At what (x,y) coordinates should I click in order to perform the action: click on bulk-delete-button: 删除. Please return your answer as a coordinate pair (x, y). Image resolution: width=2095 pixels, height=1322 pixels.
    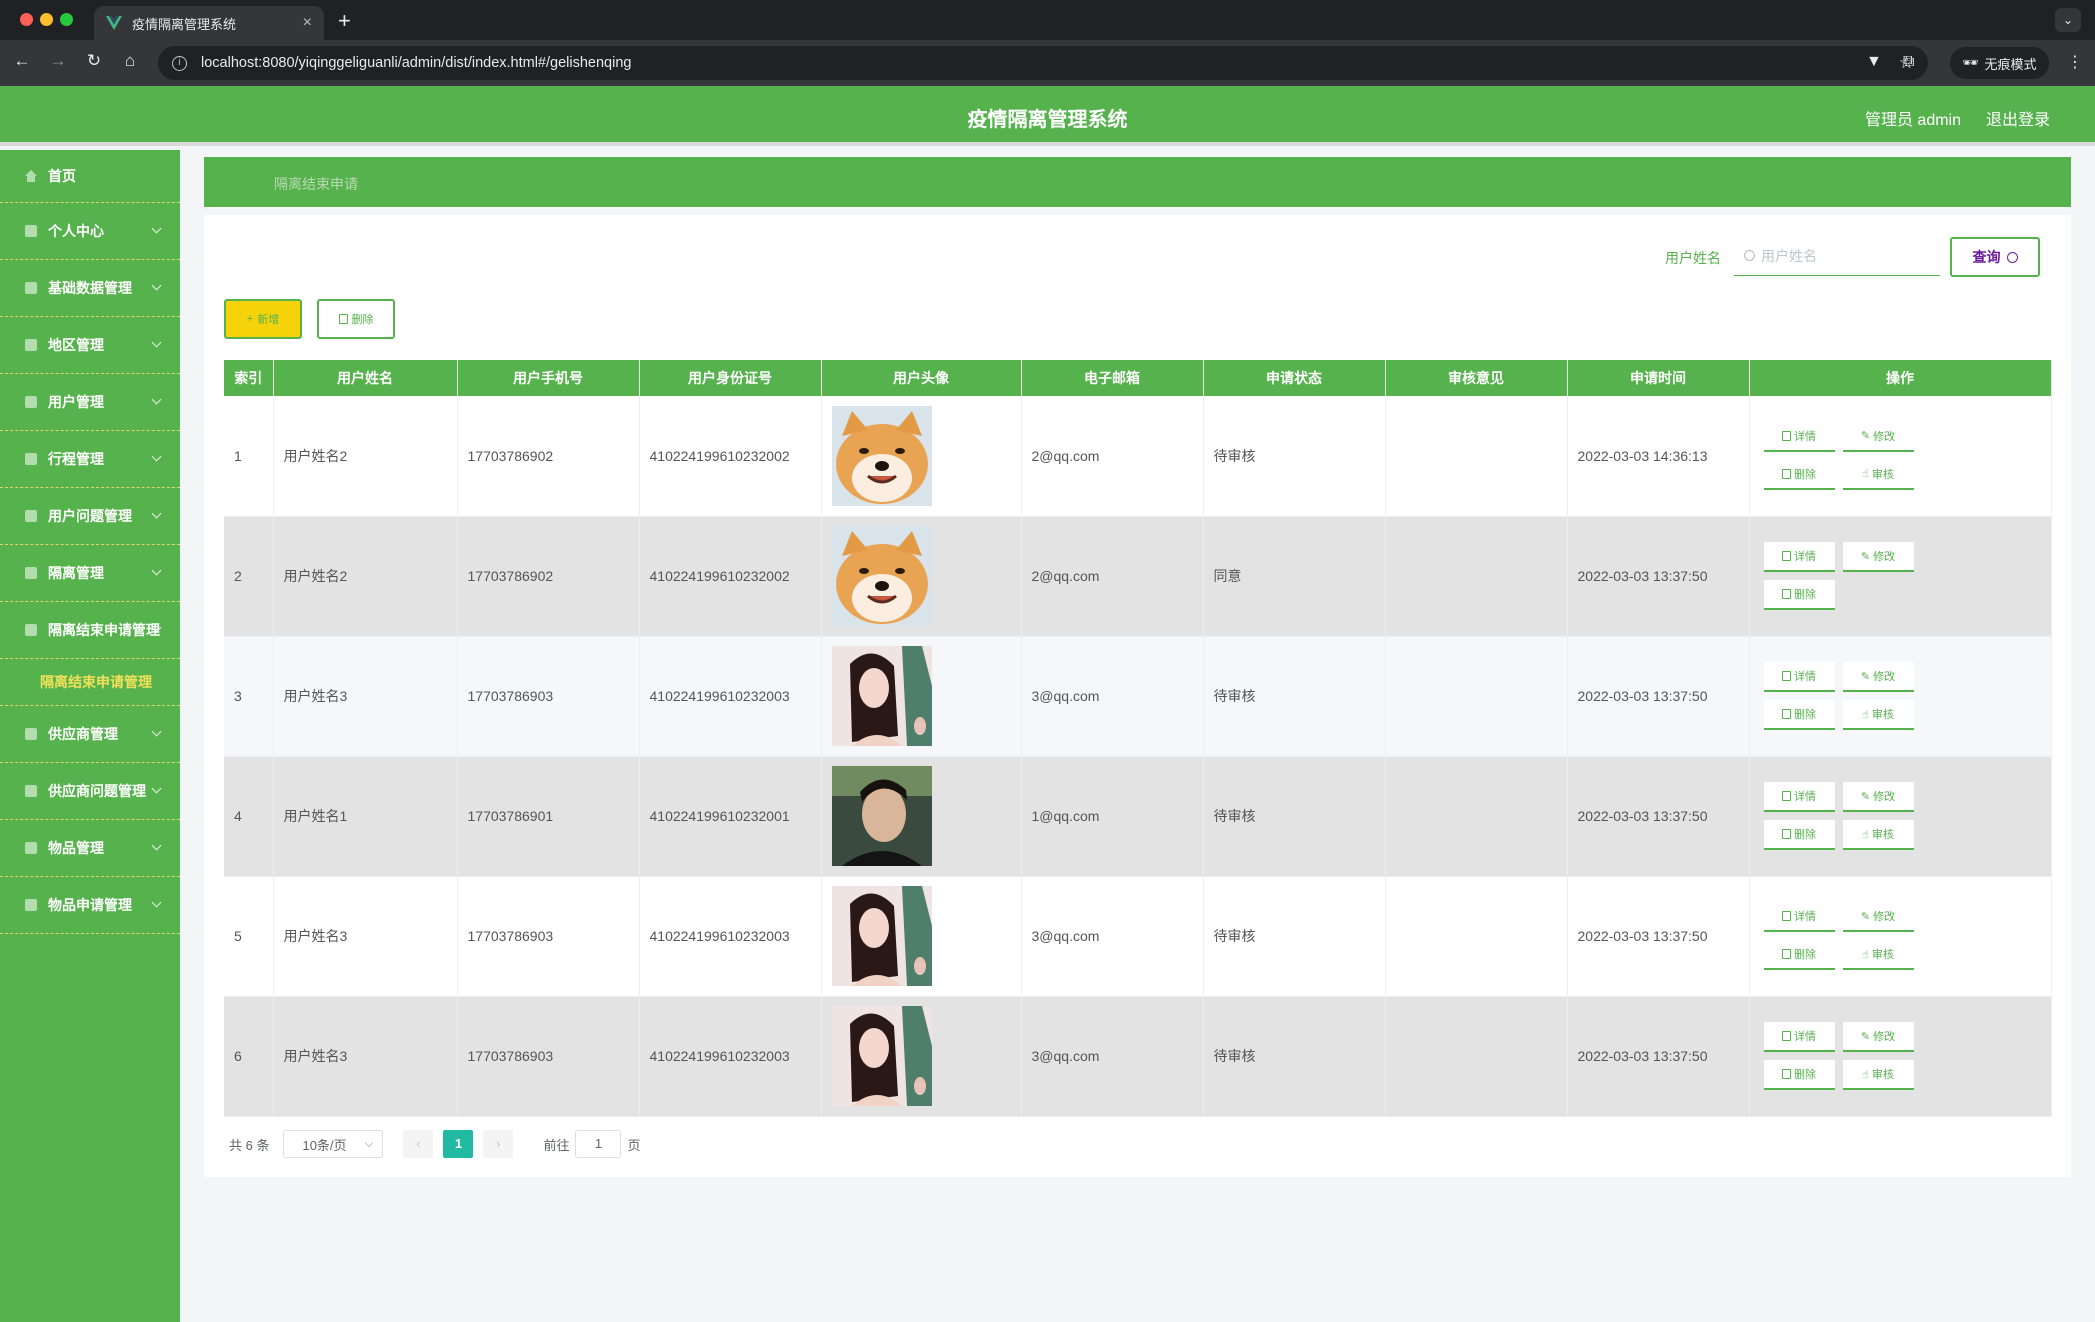
    Looking at the image, I should click on (356, 319).